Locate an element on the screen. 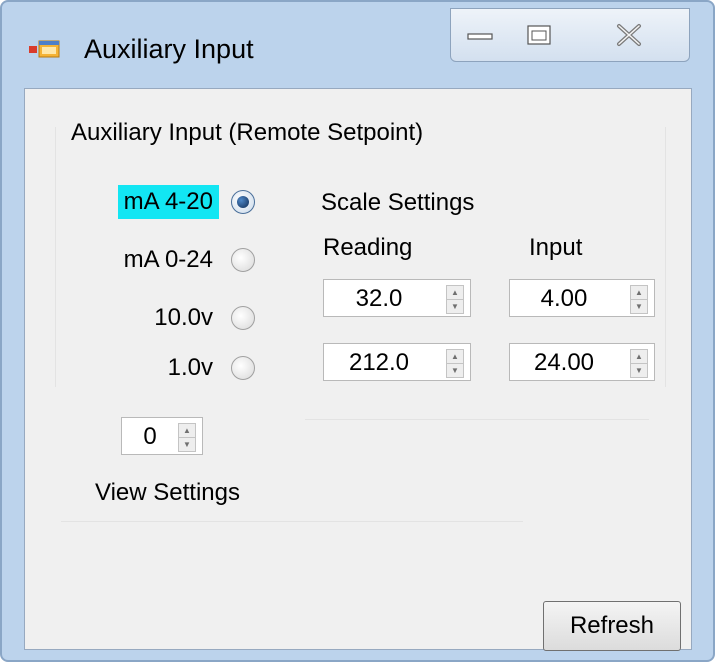 The height and width of the screenshot is (662, 715). minimize-icon is located at coordinates (480, 36).